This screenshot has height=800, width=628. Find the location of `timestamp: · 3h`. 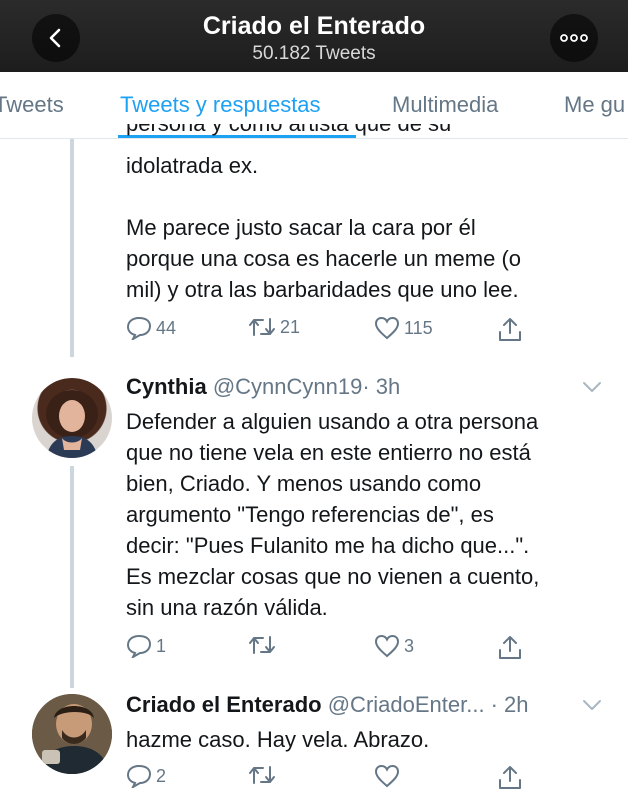

timestamp: · 3h is located at coordinates (381, 386).